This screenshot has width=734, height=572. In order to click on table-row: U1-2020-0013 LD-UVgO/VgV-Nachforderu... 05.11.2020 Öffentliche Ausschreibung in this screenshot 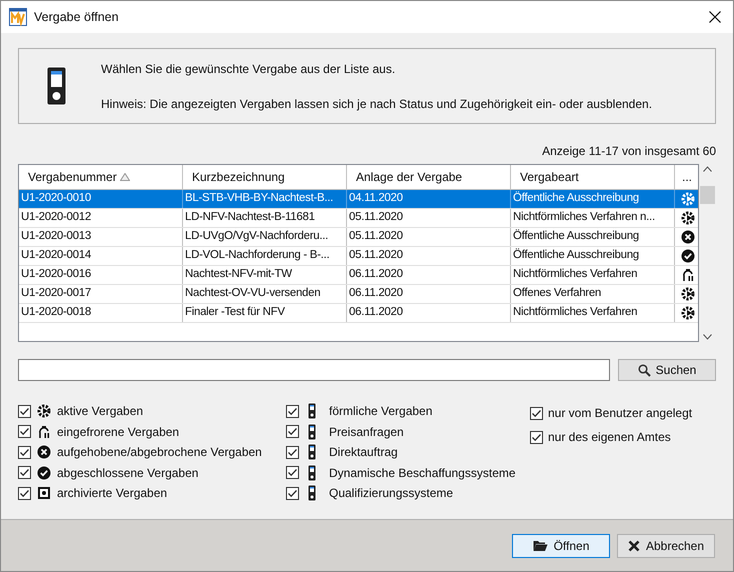, I will do `click(358, 237)`.